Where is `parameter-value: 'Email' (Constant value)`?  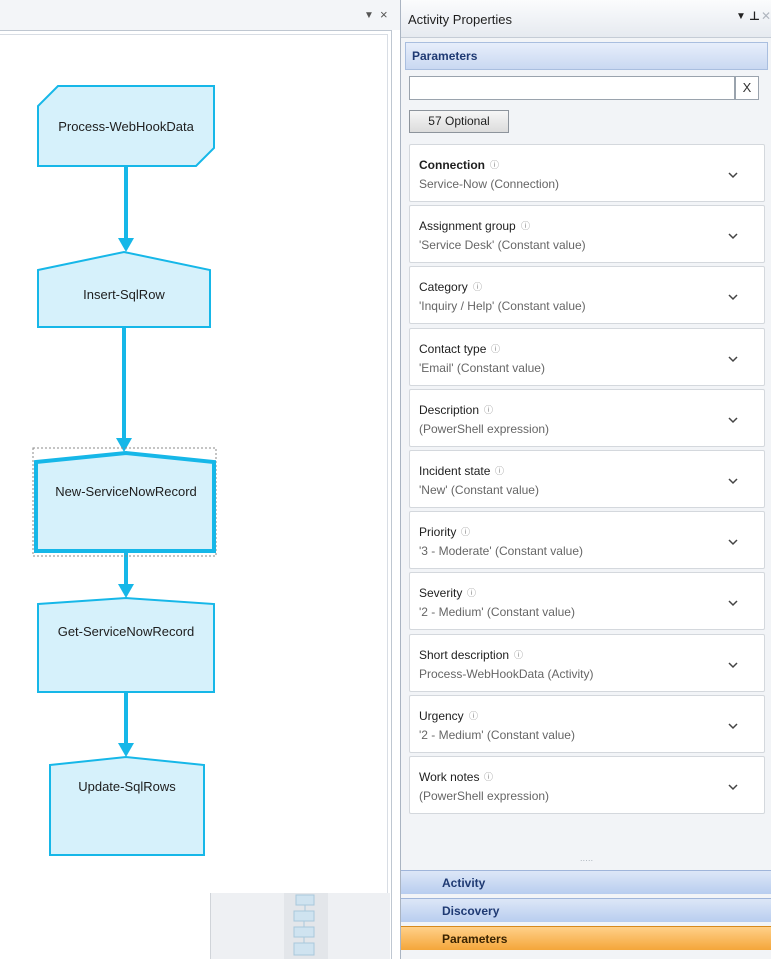 parameter-value: 'Email' (Constant value) is located at coordinates (482, 368).